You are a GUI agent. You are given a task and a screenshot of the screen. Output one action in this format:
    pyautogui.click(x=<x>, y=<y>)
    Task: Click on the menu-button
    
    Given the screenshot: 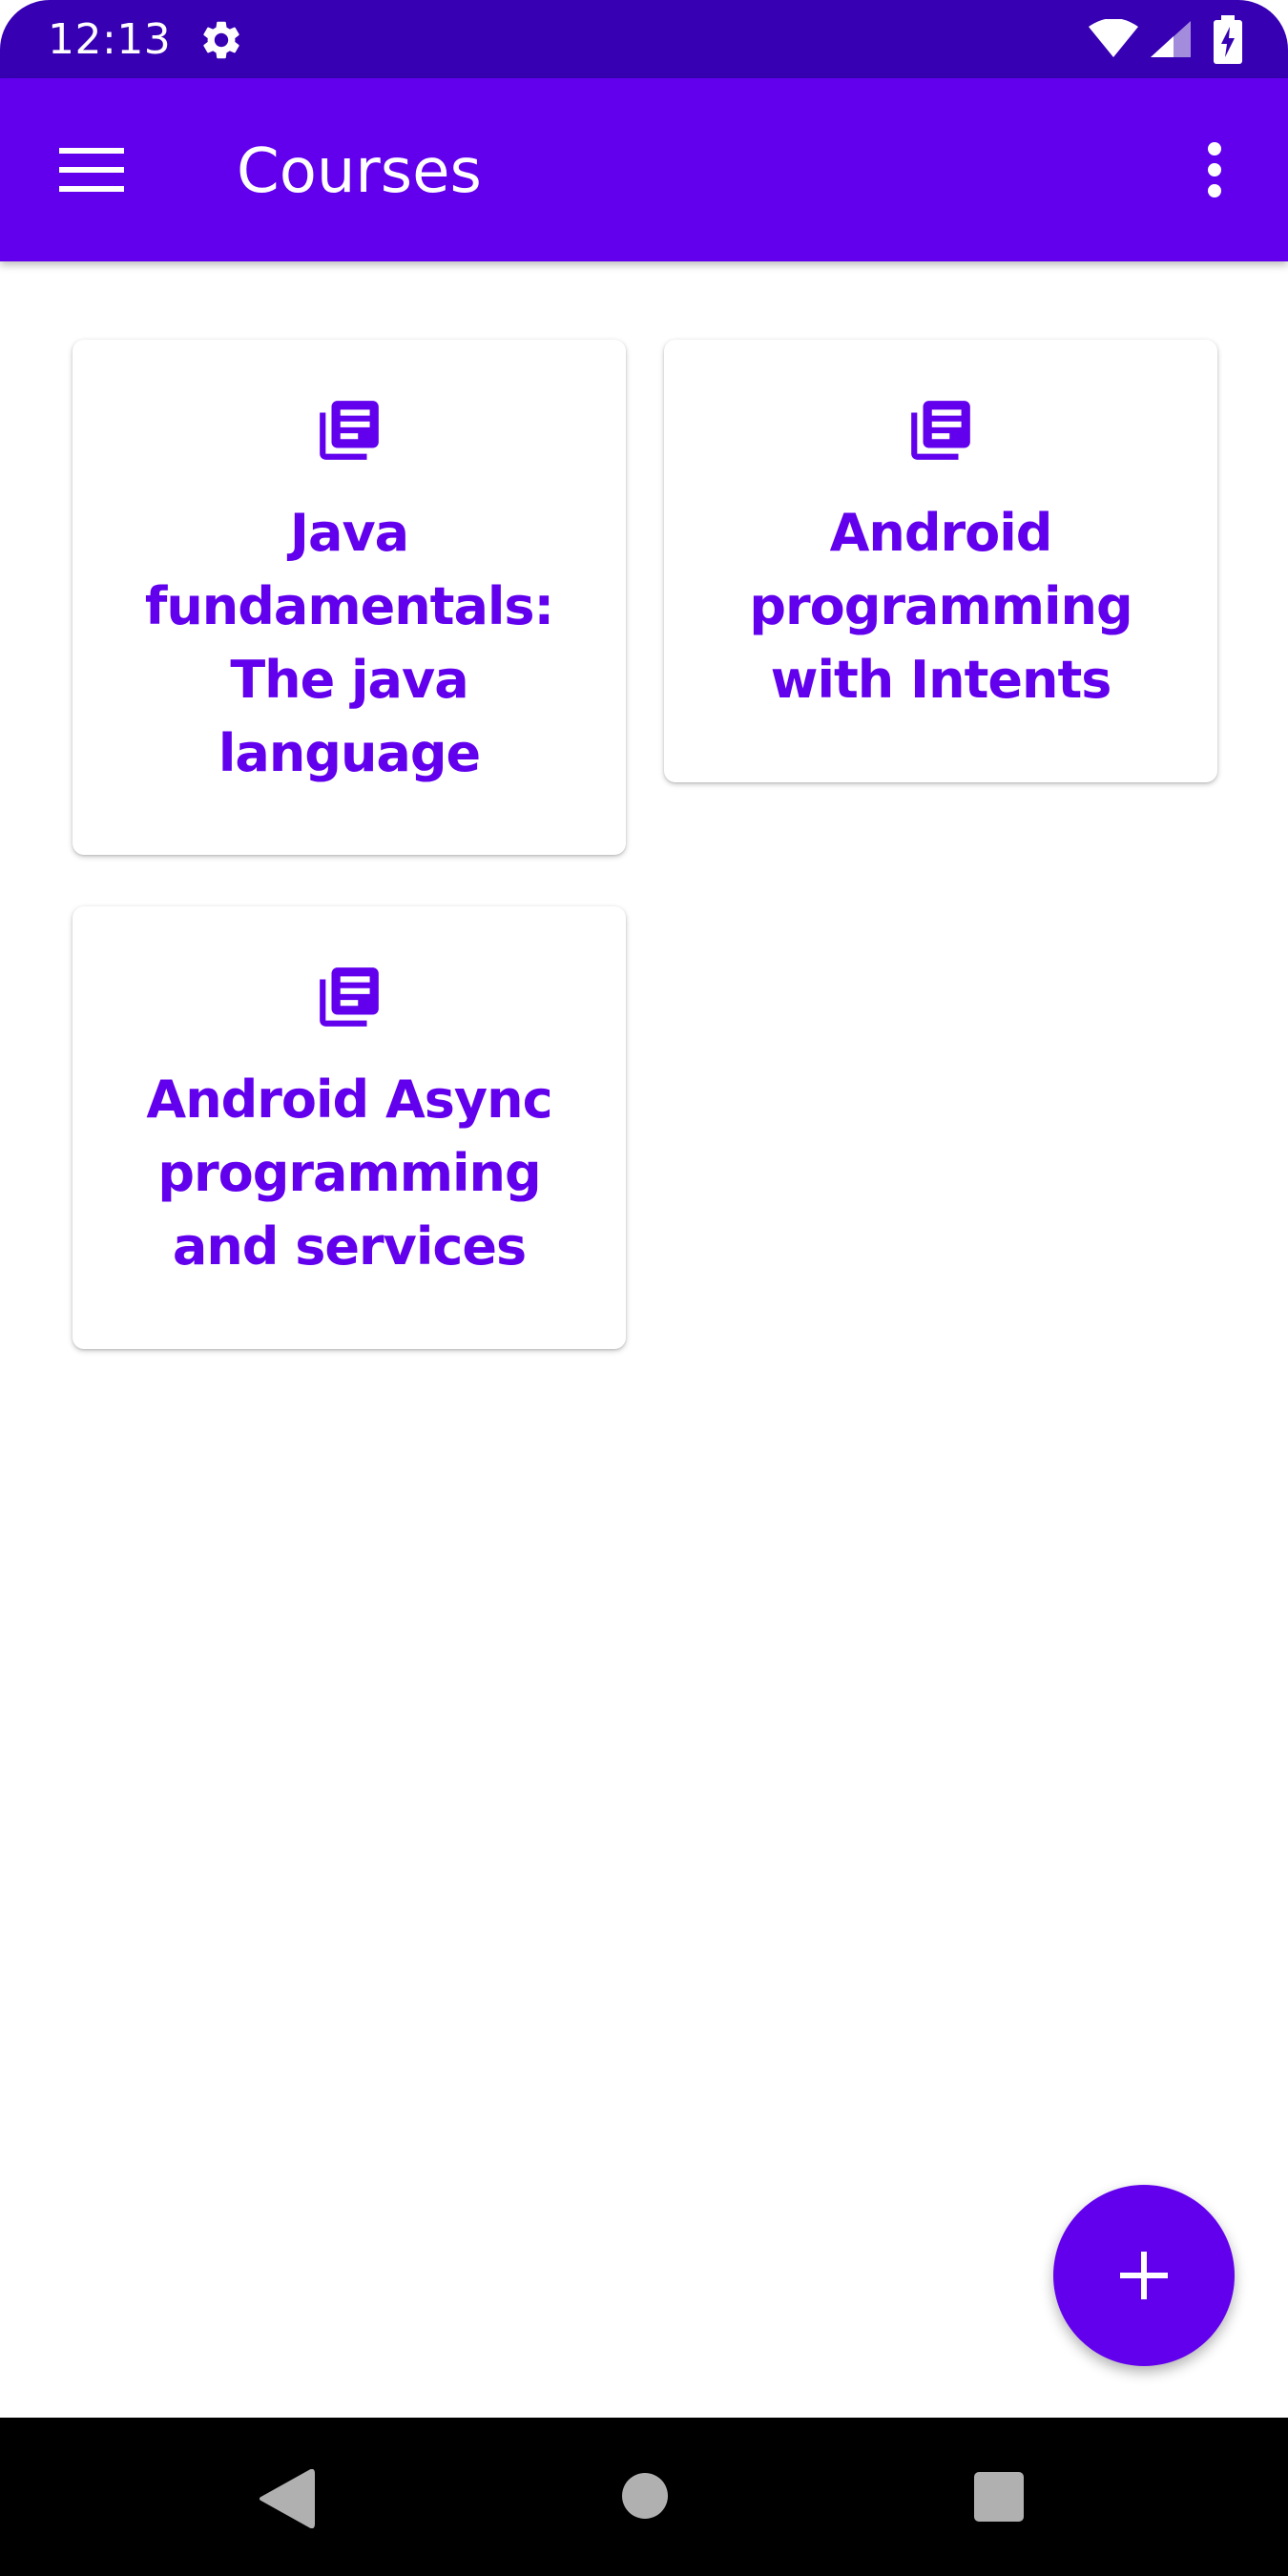 What is the action you would take?
    pyautogui.click(x=91, y=170)
    